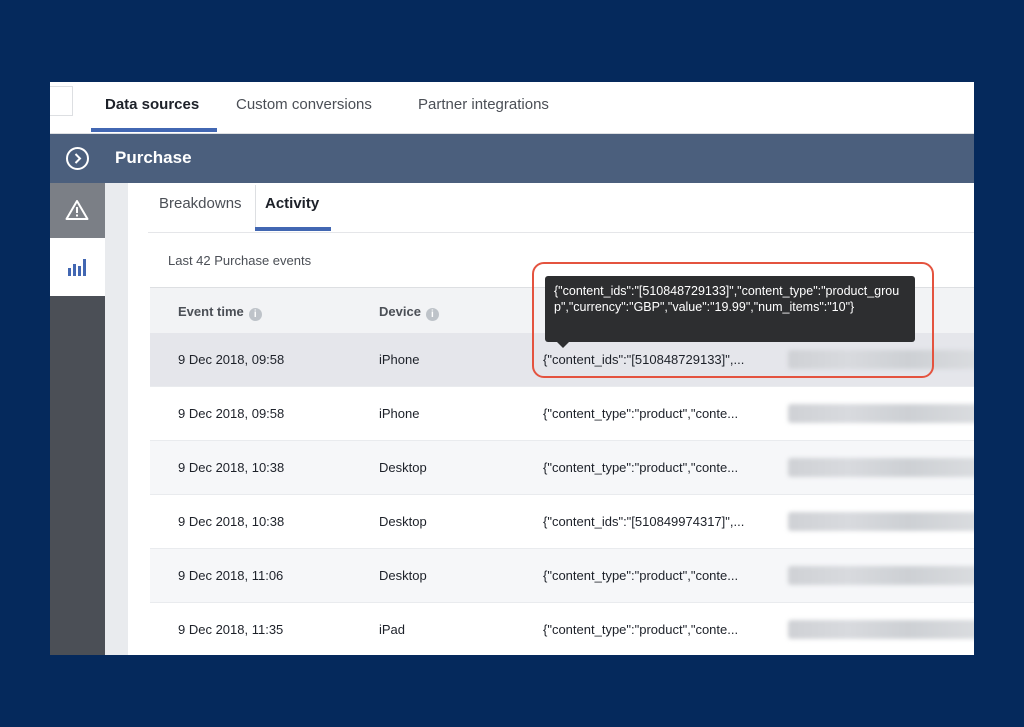 The image size is (1024, 727). I want to click on event-title: Purchase, so click(153, 157).